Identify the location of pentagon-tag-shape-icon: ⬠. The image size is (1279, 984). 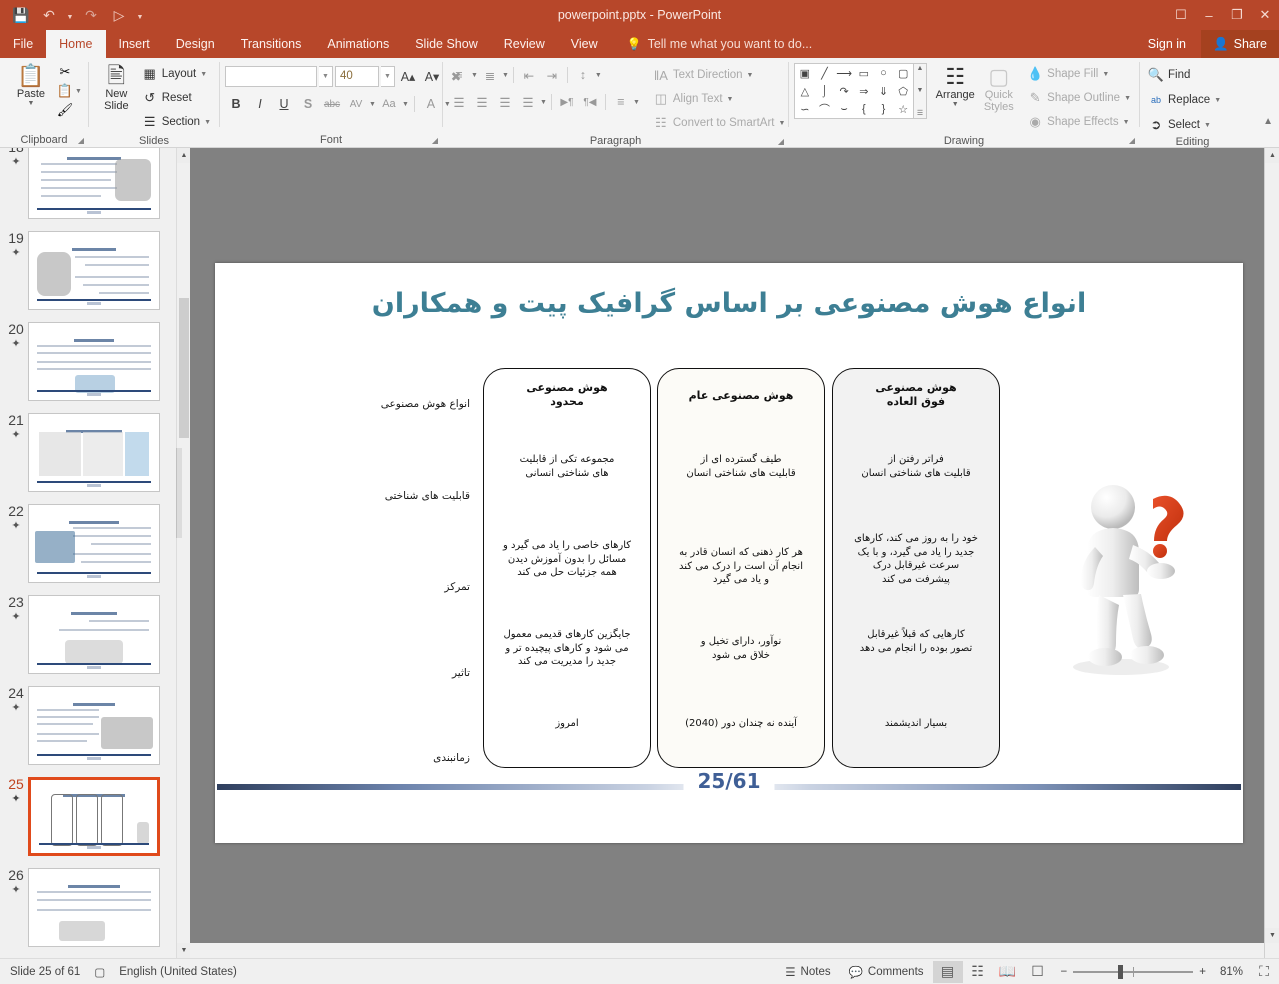
(903, 91).